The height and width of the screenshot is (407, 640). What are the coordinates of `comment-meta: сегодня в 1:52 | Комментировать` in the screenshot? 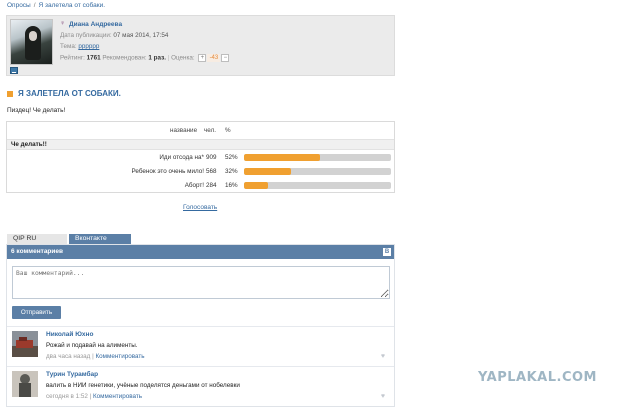 It's located at (94, 396).